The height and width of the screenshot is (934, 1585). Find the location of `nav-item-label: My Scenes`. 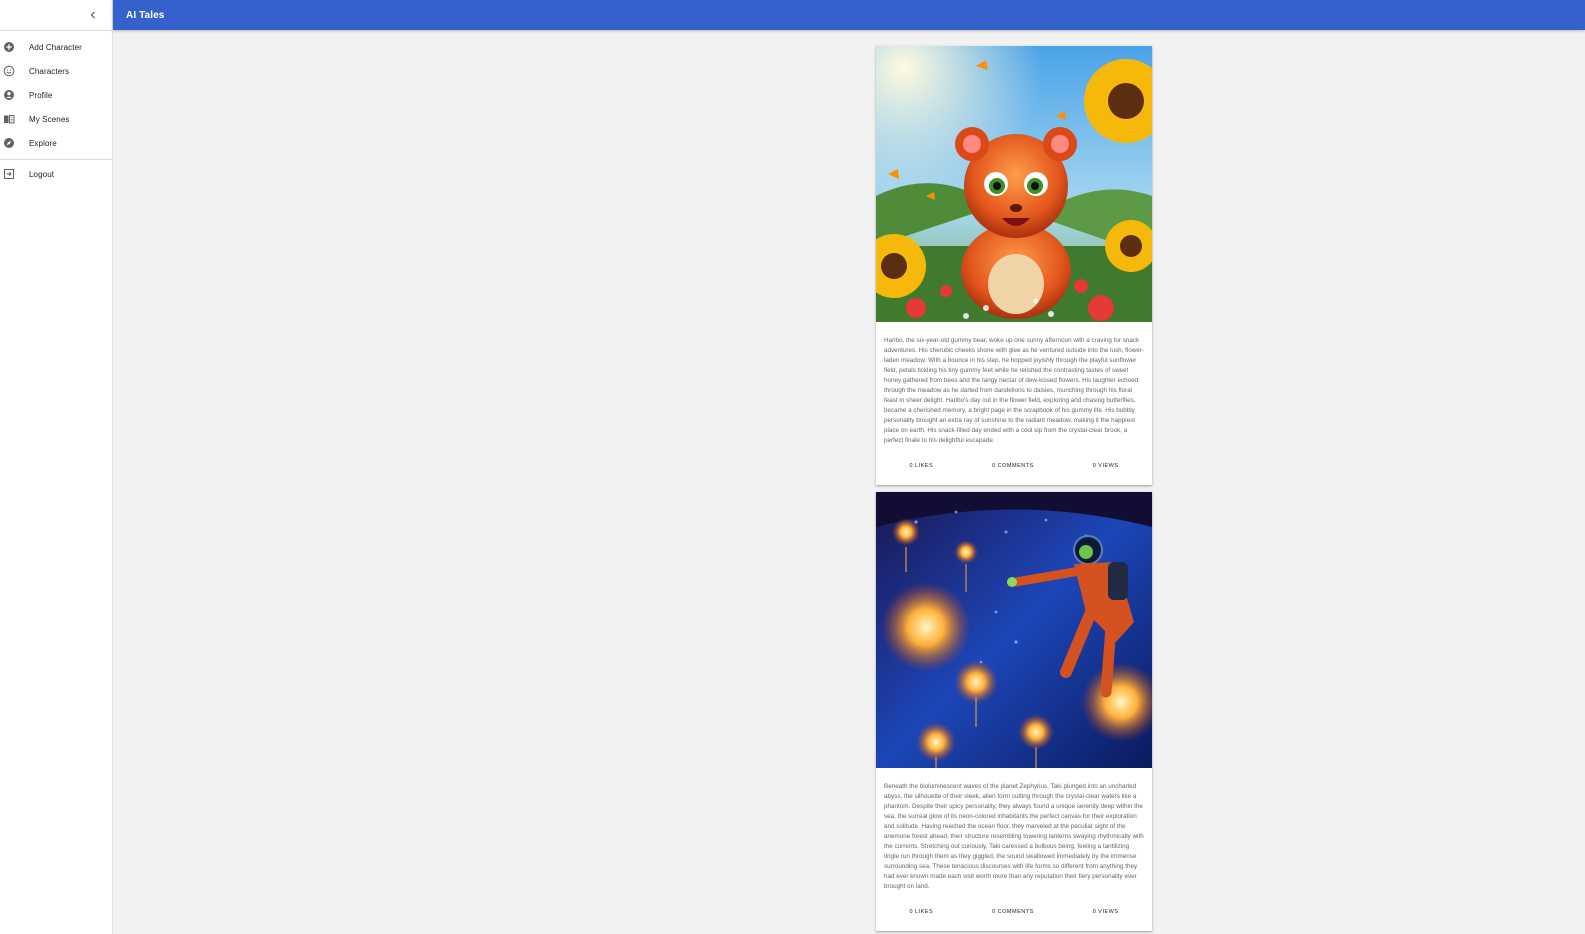

nav-item-label: My Scenes is located at coordinates (49, 119).